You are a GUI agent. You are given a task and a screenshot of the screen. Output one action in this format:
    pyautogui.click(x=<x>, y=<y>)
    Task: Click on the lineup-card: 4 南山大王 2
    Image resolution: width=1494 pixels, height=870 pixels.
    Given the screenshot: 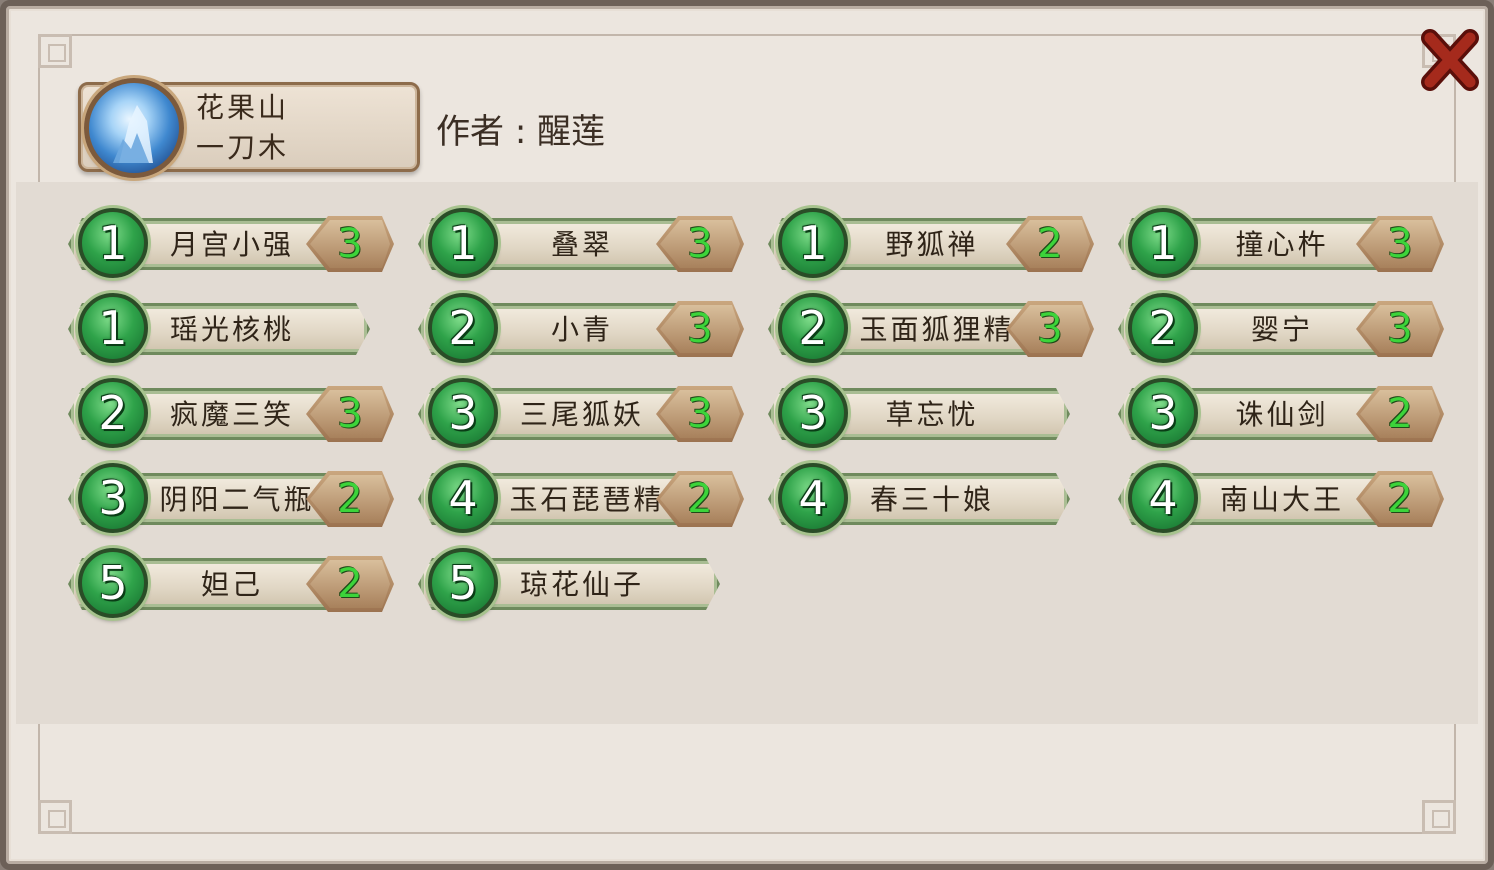 What is the action you would take?
    pyautogui.click(x=1281, y=499)
    